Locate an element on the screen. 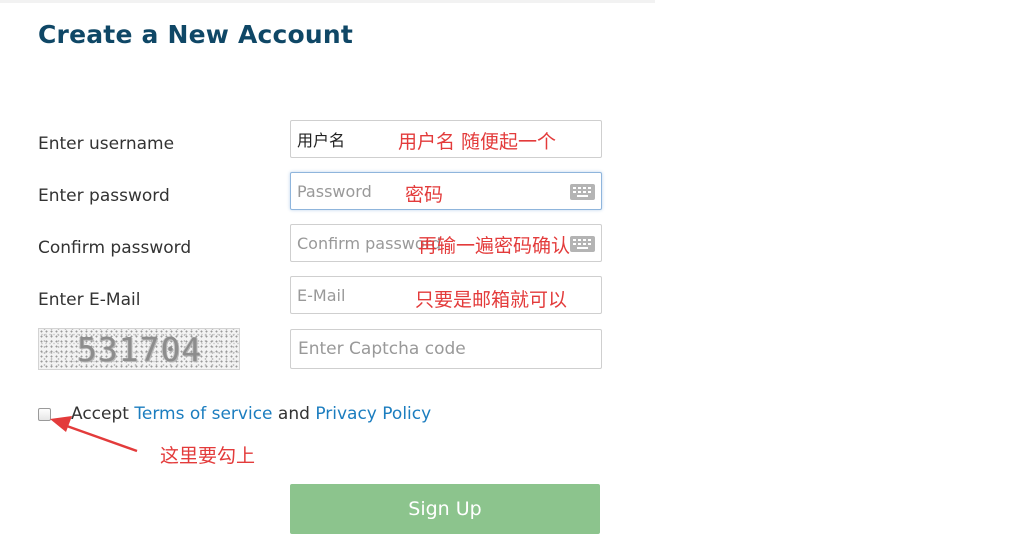  captcha-input is located at coordinates (446, 349).